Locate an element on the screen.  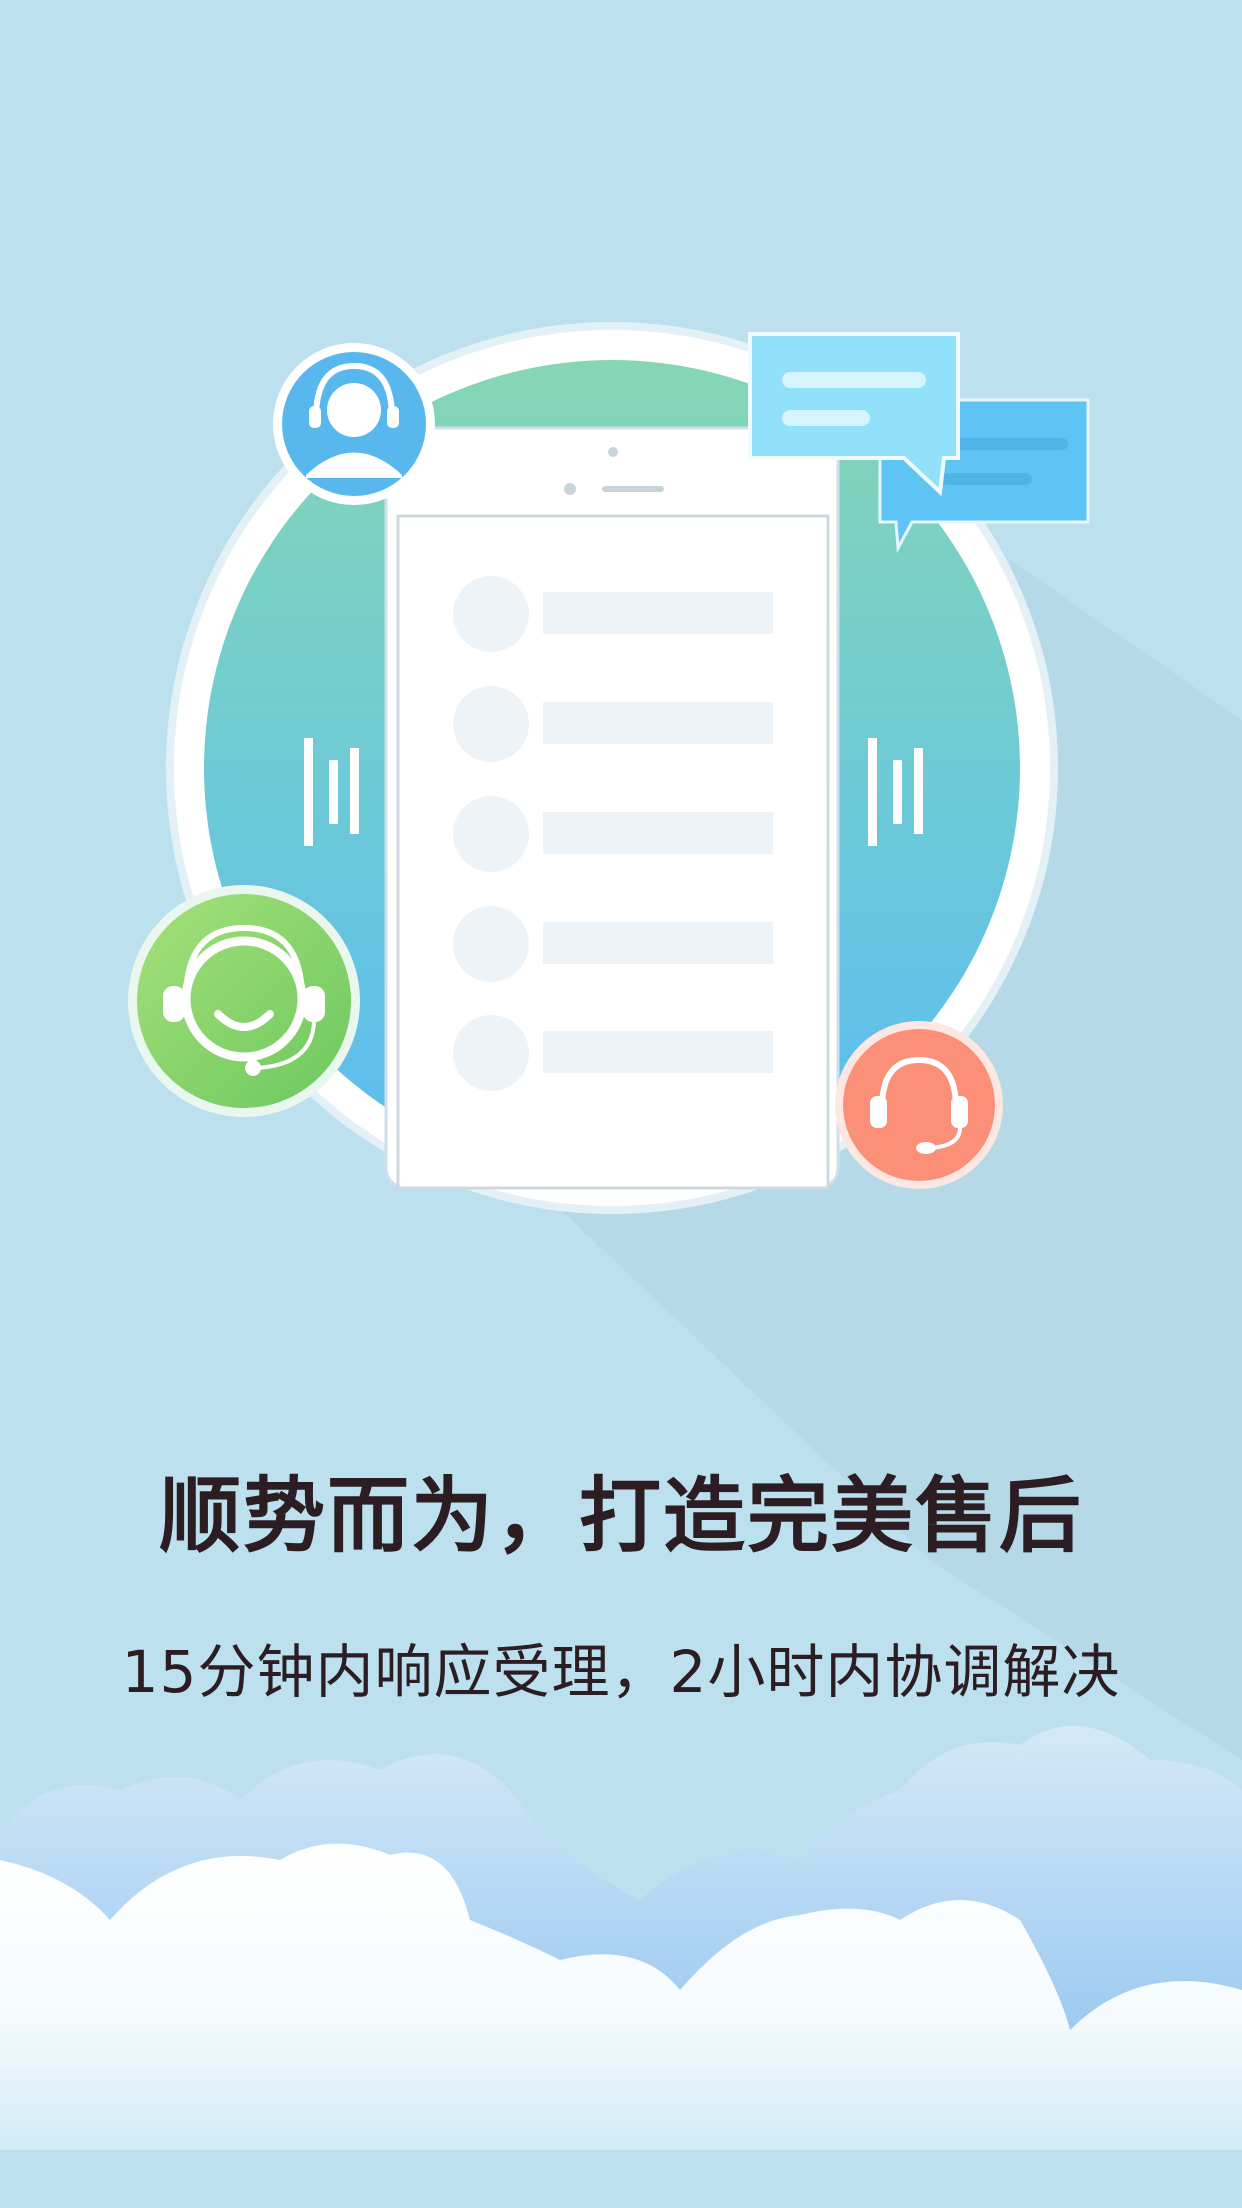
headline: 顺势而为，打造完美售后 is located at coordinates (620, 1516).